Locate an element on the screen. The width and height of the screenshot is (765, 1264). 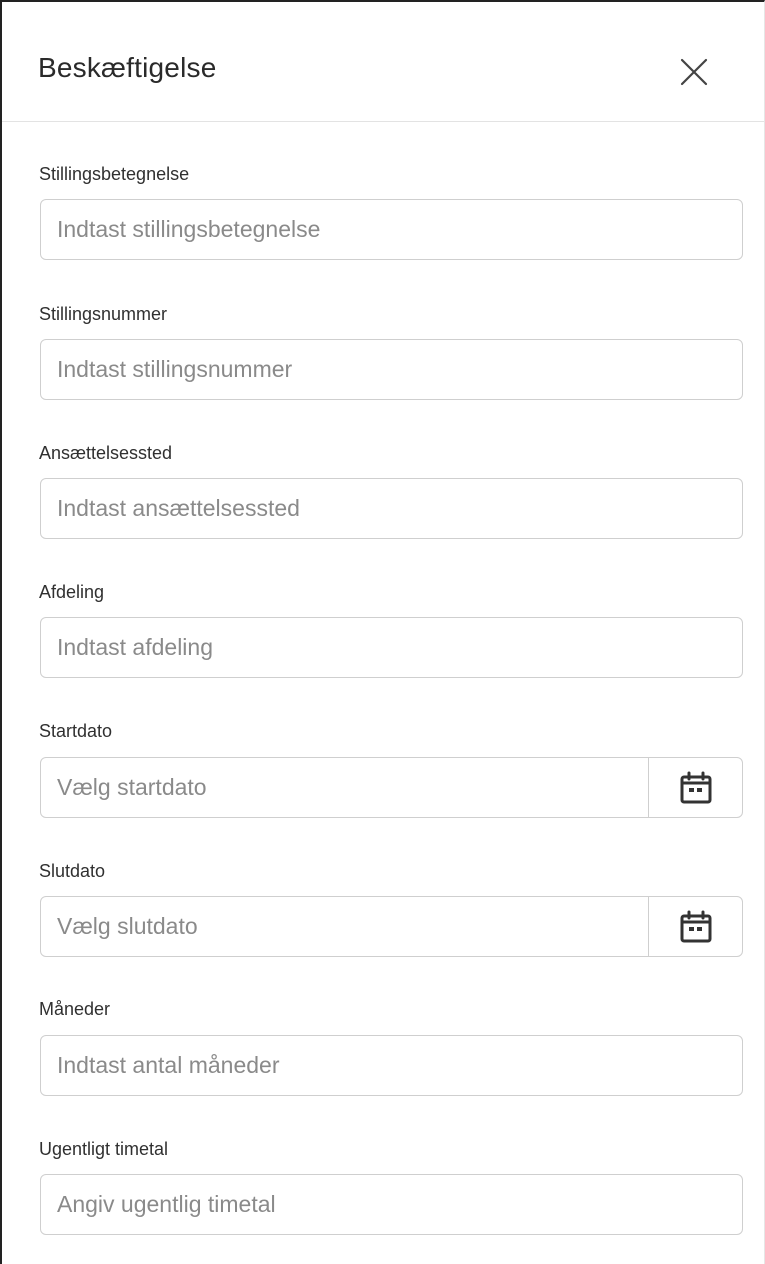
start-date-calendar-button is located at coordinates (695, 787).